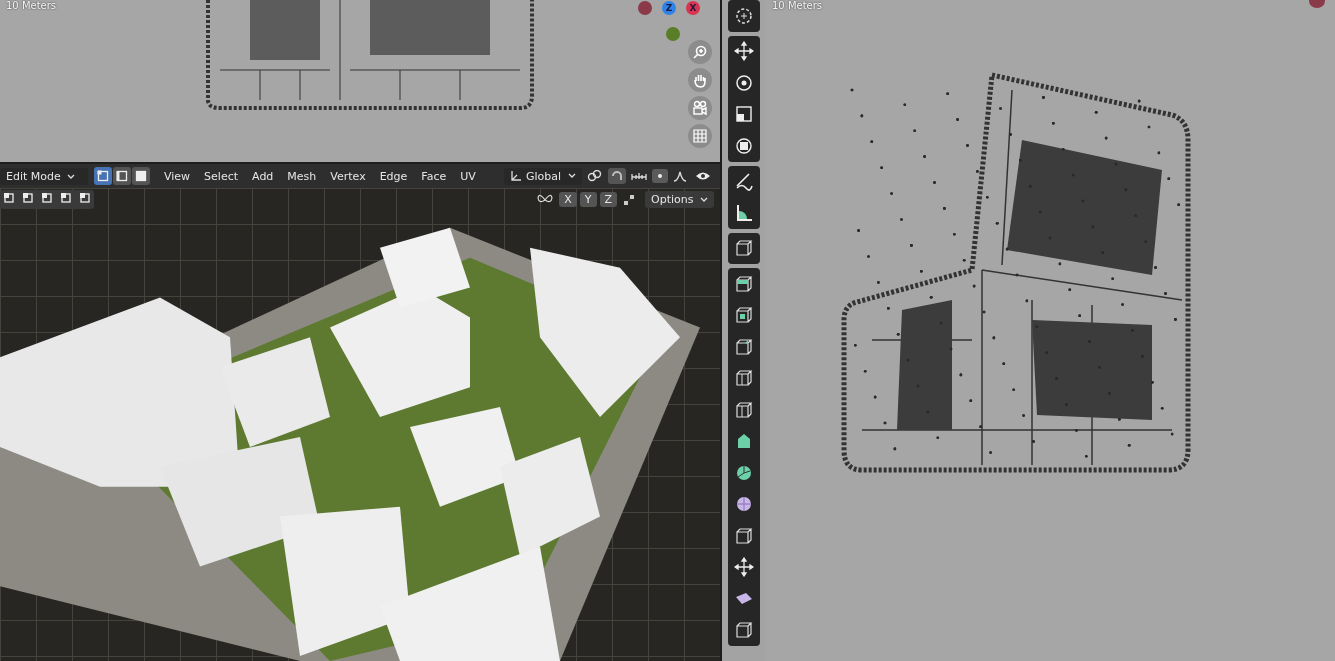  Describe the element at coordinates (302, 176) in the screenshot. I see `menu-item: Mesh` at that location.